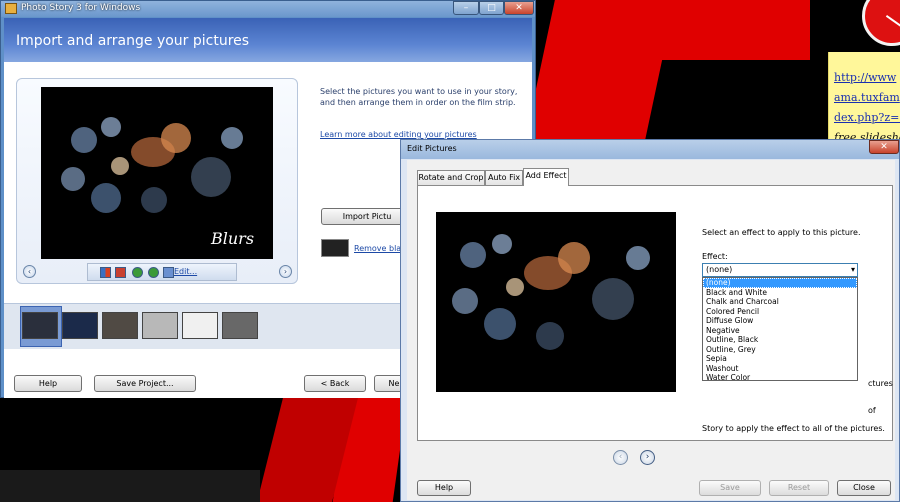  I want to click on picture-preview: Blurs, so click(157, 173).